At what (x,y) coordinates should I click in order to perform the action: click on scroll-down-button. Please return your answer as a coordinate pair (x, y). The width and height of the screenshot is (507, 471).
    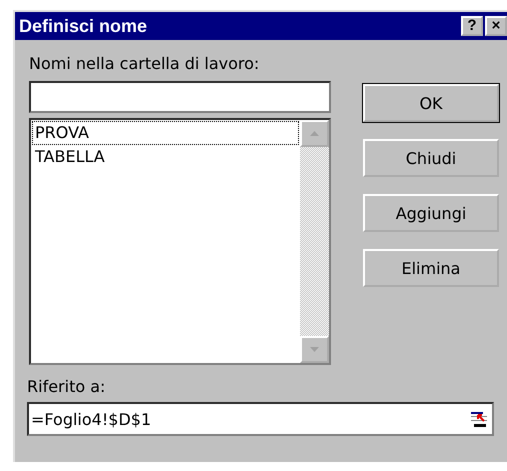
    Looking at the image, I should click on (314, 349).